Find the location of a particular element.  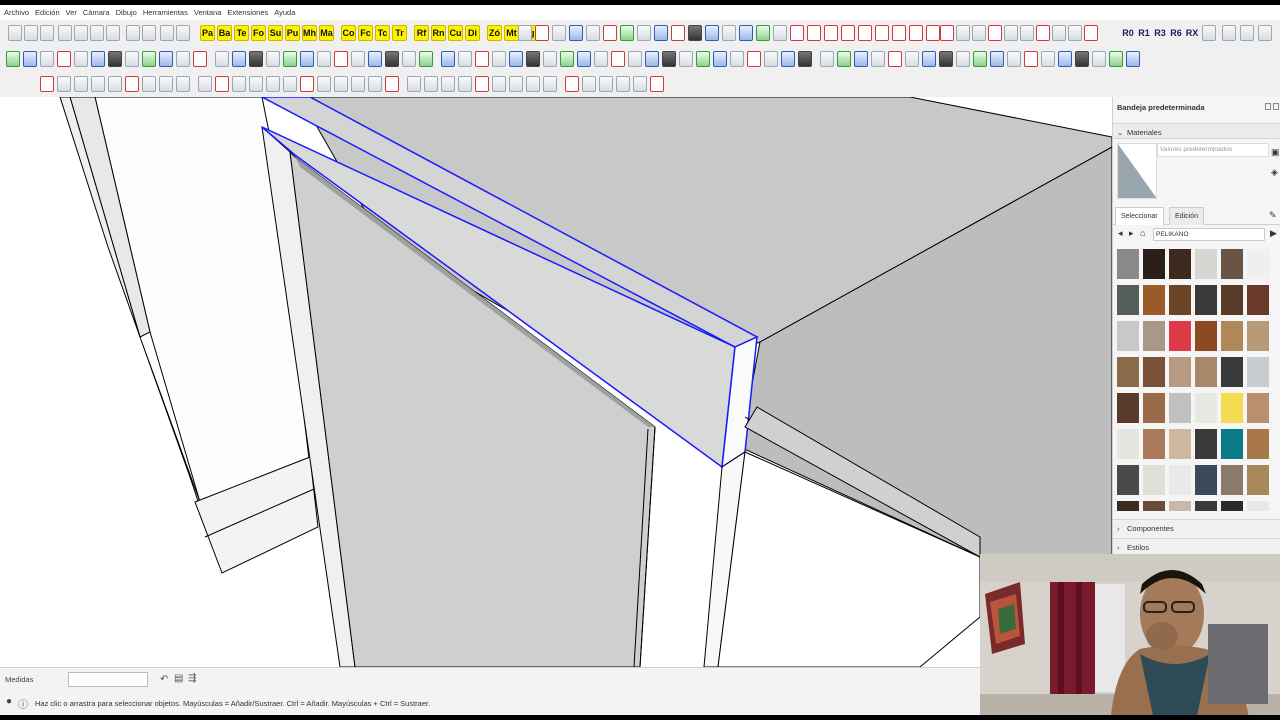

details-arrow-icon: ▶ is located at coordinates (1273, 233).